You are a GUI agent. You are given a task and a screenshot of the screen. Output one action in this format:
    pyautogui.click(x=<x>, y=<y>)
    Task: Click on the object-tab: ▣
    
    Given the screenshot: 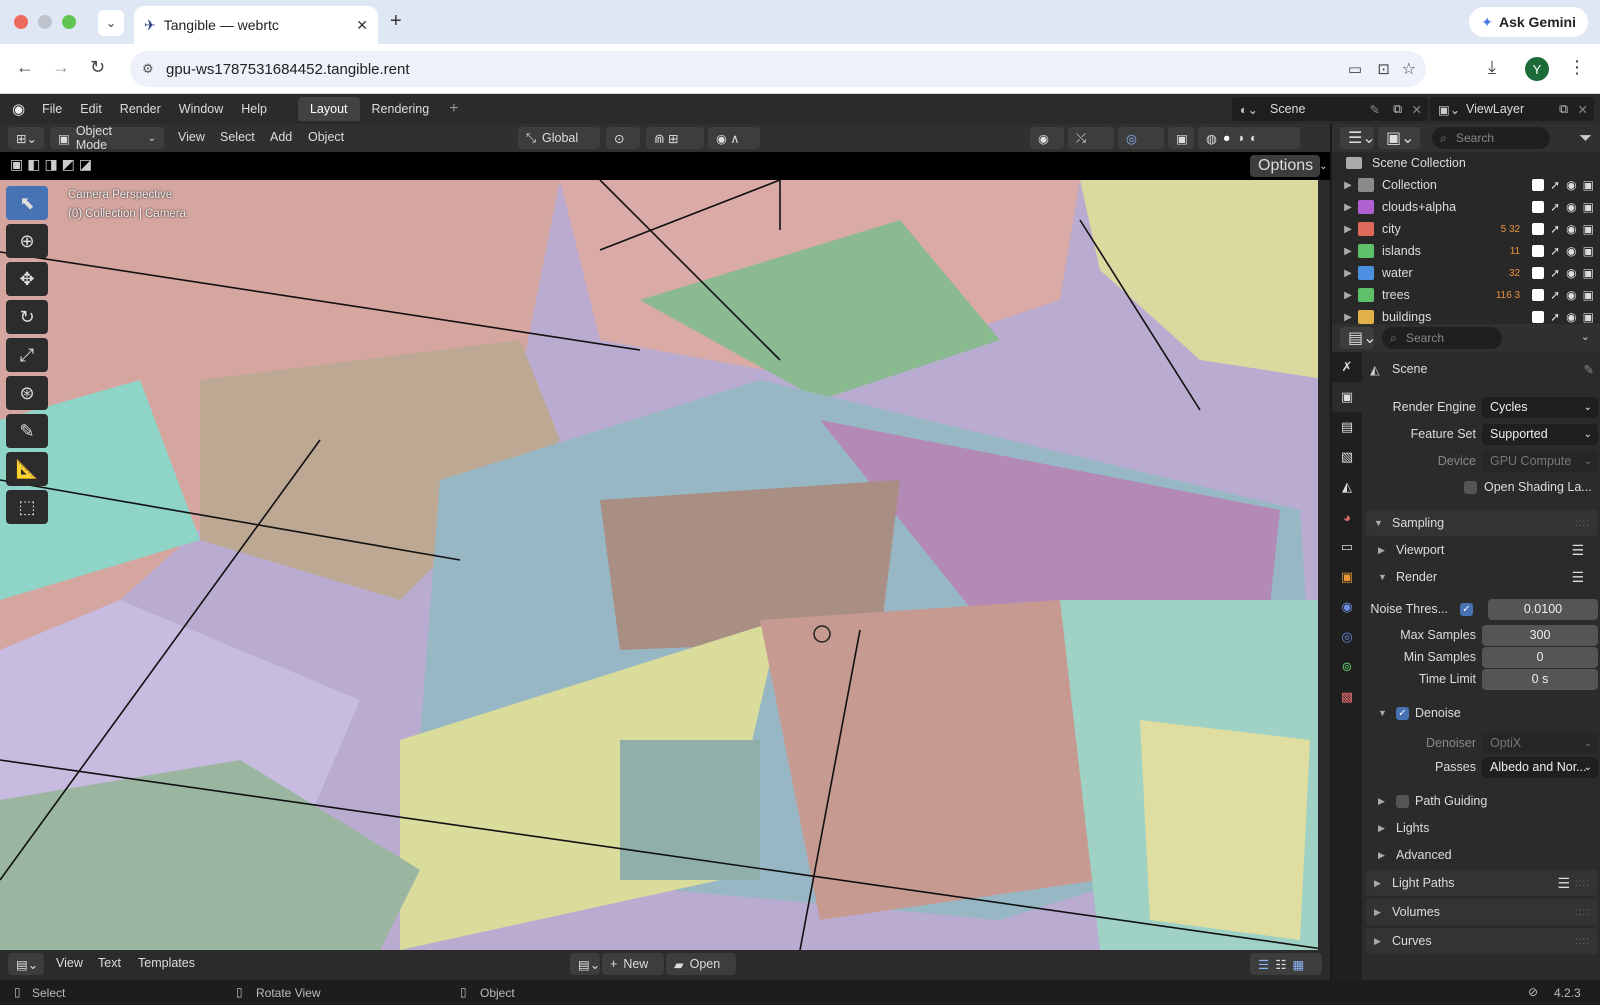 What is the action you would take?
    pyautogui.click(x=1347, y=577)
    